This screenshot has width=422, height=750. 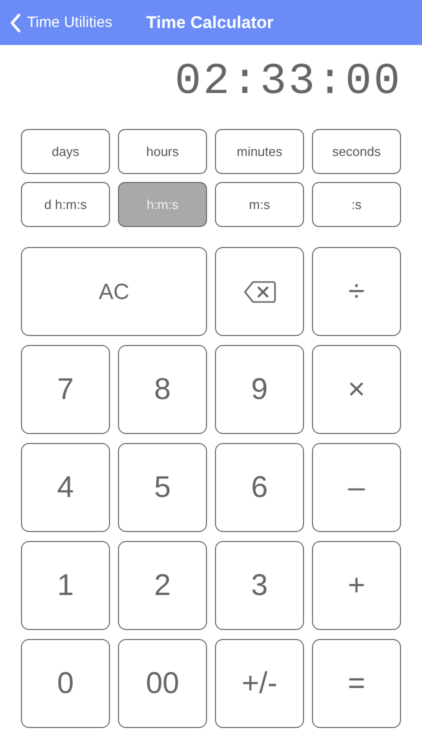 What do you see at coordinates (356, 291) in the screenshot?
I see `keypad-button: ÷` at bounding box center [356, 291].